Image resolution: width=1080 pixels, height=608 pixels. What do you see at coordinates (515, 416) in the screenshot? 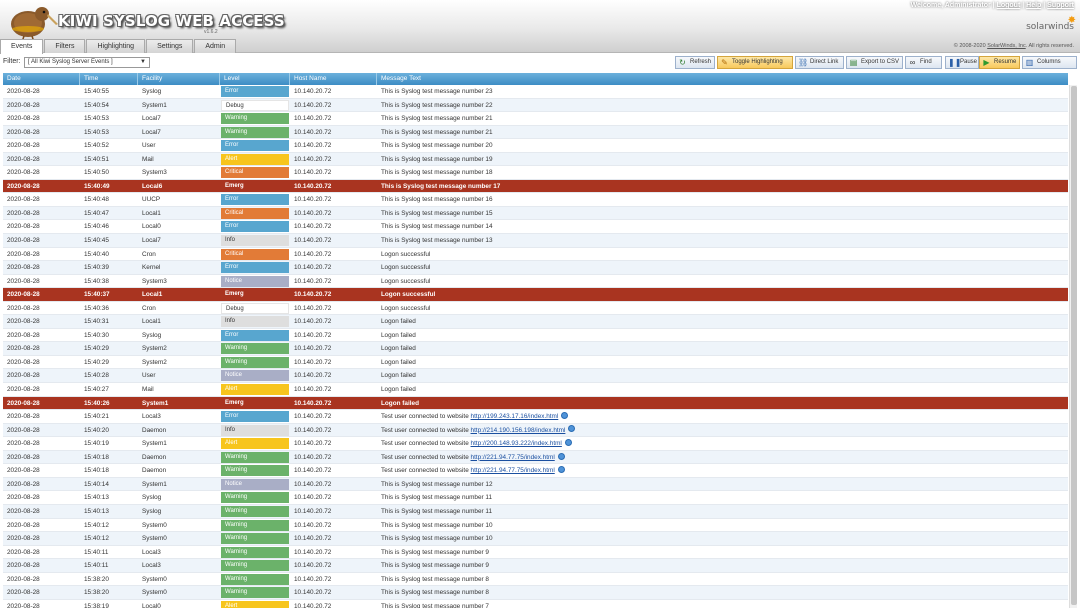
I see `message-url-link: http://199.243.17.16/index.html` at bounding box center [515, 416].